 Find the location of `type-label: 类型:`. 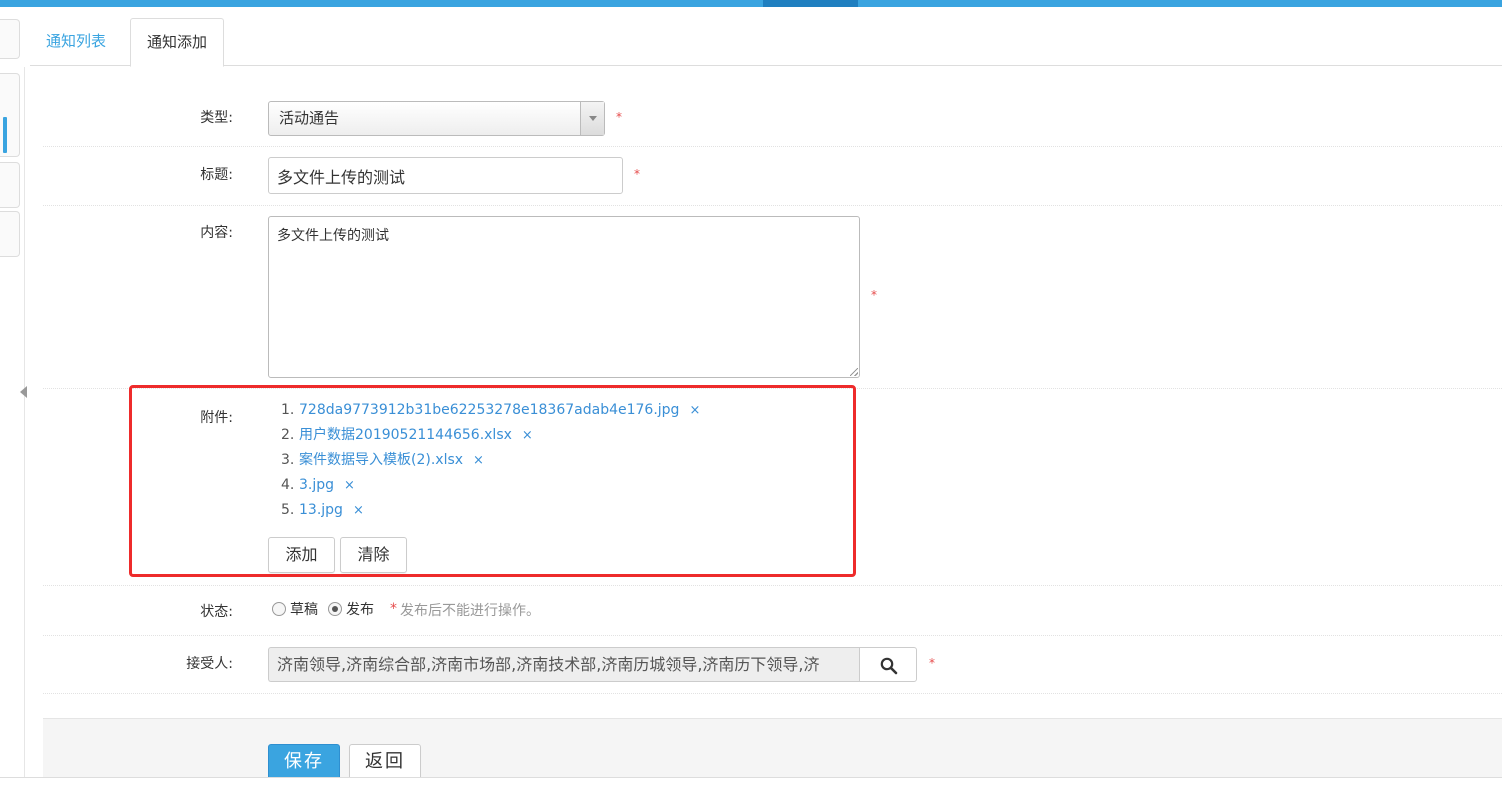

type-label: 类型: is located at coordinates (216, 118).